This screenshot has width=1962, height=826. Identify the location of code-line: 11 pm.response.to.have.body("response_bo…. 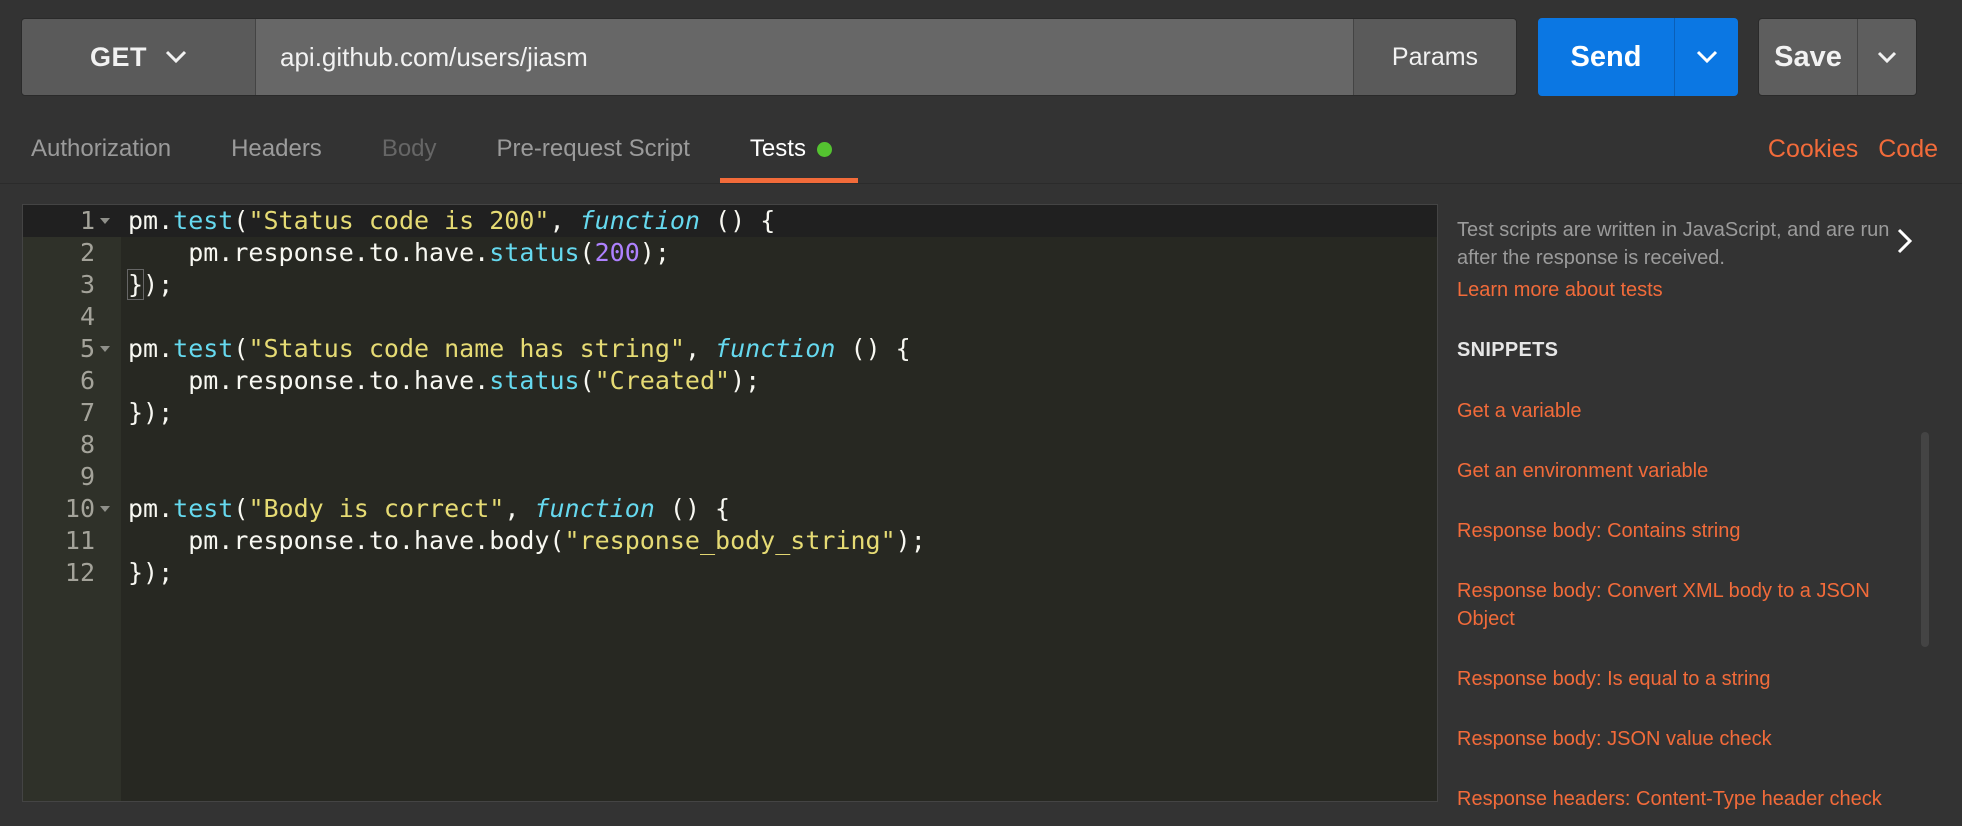
(730, 541).